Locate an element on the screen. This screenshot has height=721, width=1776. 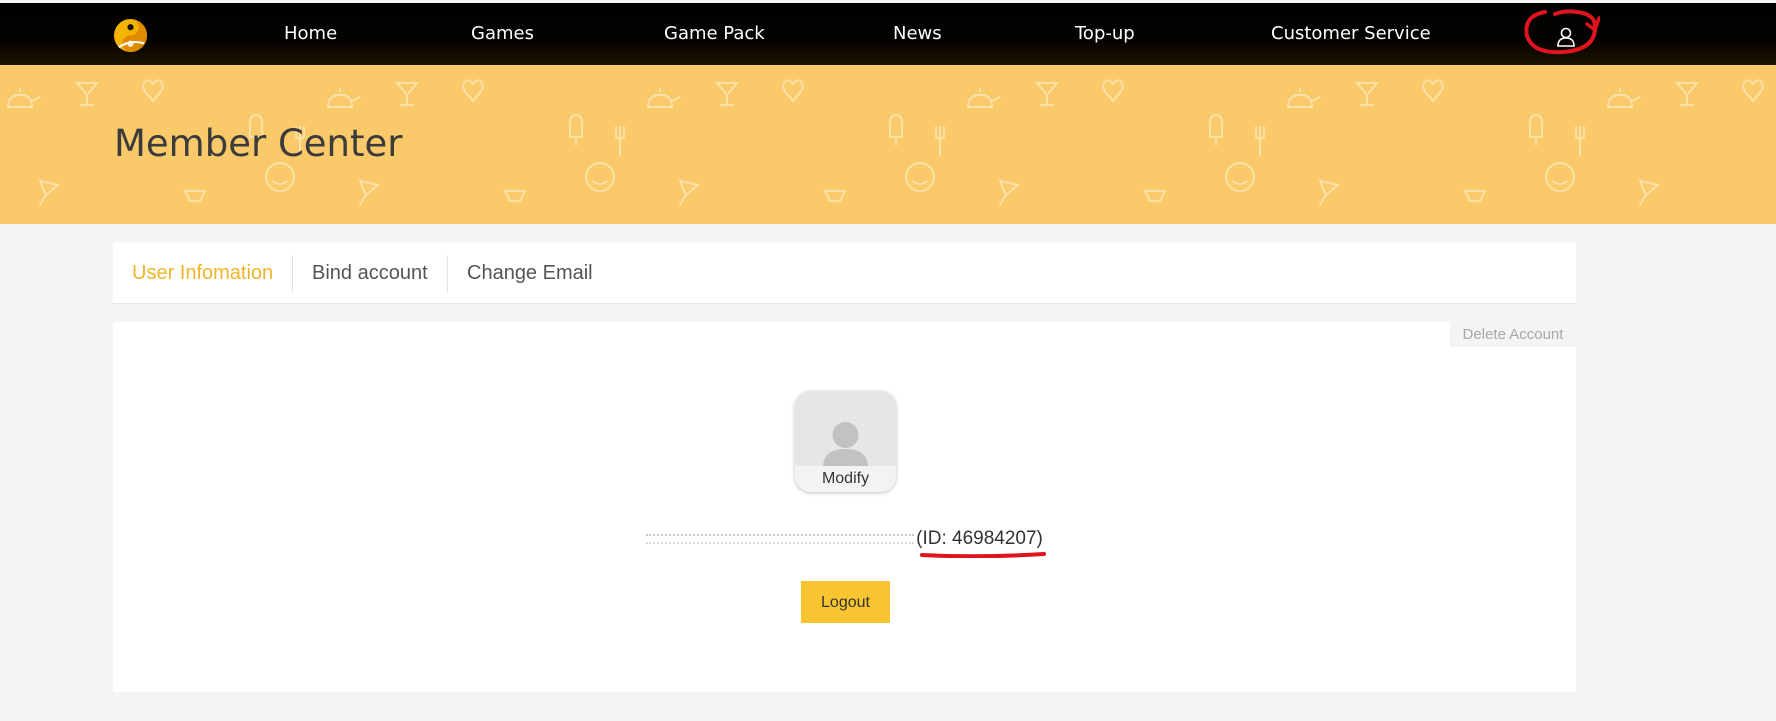
user-id-text: ID: 46984207 is located at coordinates (979, 538).